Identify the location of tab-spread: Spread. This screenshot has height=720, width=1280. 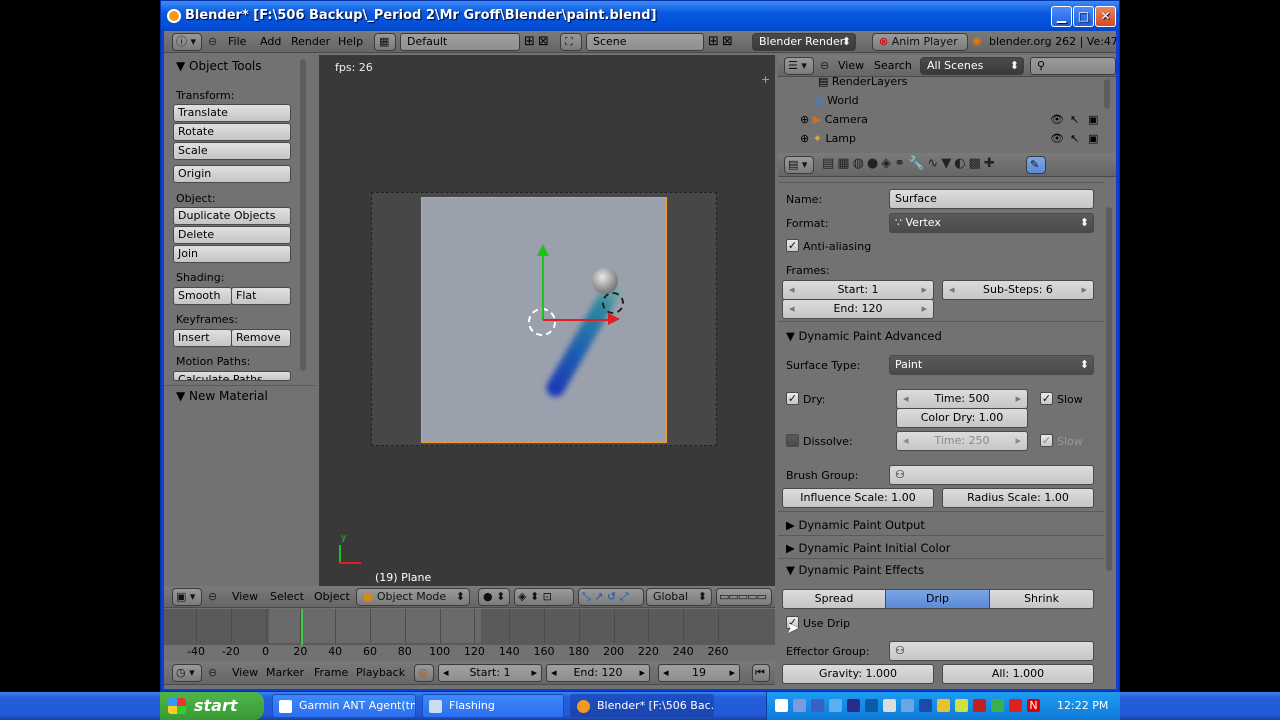
(834, 599).